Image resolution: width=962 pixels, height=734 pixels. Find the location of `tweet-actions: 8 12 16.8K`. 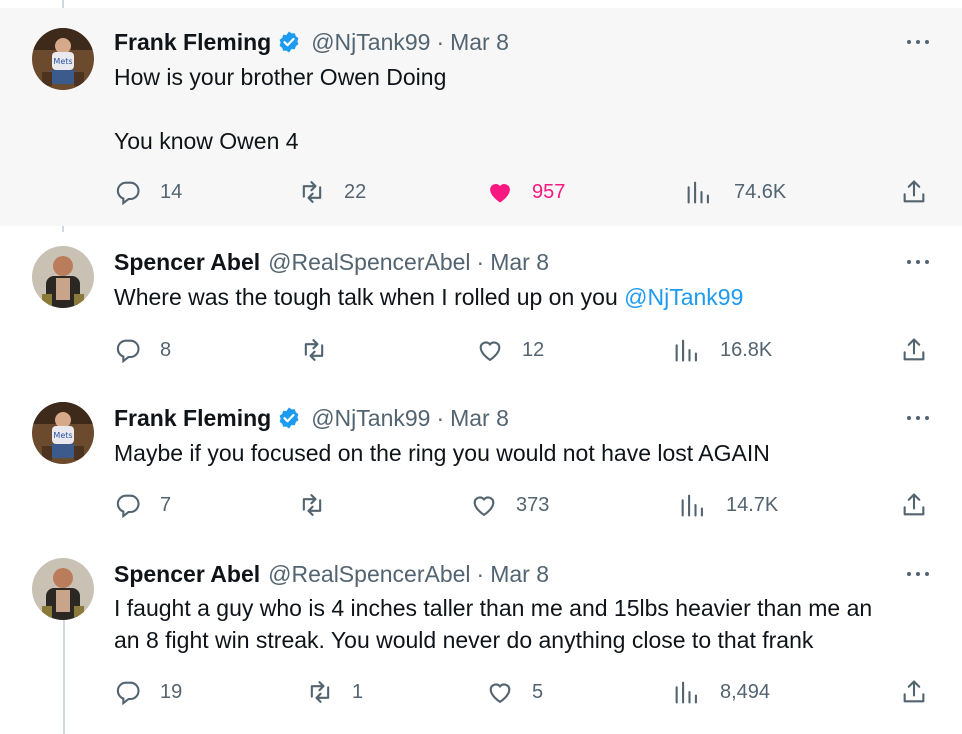

tweet-actions: 8 12 16.8K is located at coordinates (481, 350).